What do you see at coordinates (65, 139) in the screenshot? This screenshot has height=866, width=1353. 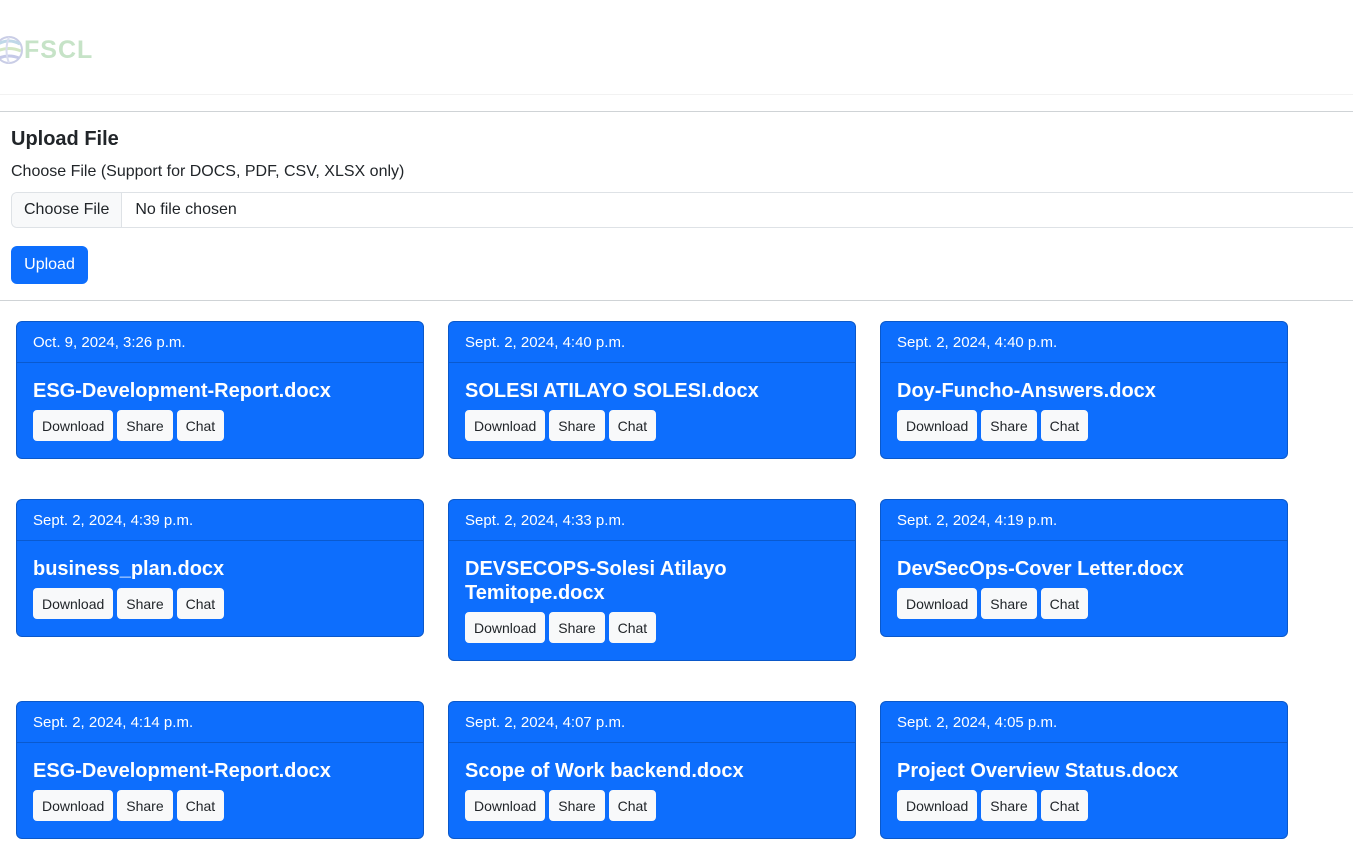 I see `upload-title: Upload File` at bounding box center [65, 139].